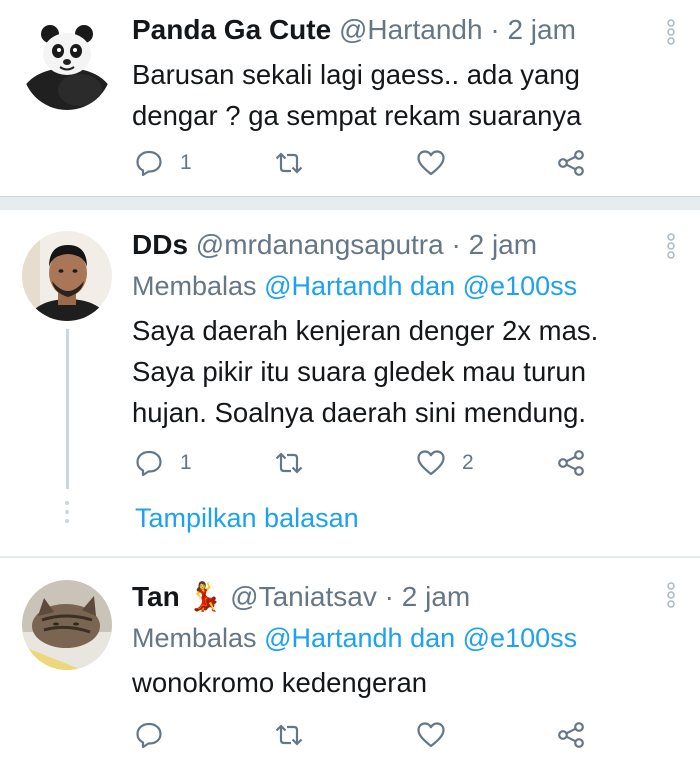 The height and width of the screenshot is (767, 700). What do you see at coordinates (411, 29) in the screenshot?
I see `username: @Hartandh` at bounding box center [411, 29].